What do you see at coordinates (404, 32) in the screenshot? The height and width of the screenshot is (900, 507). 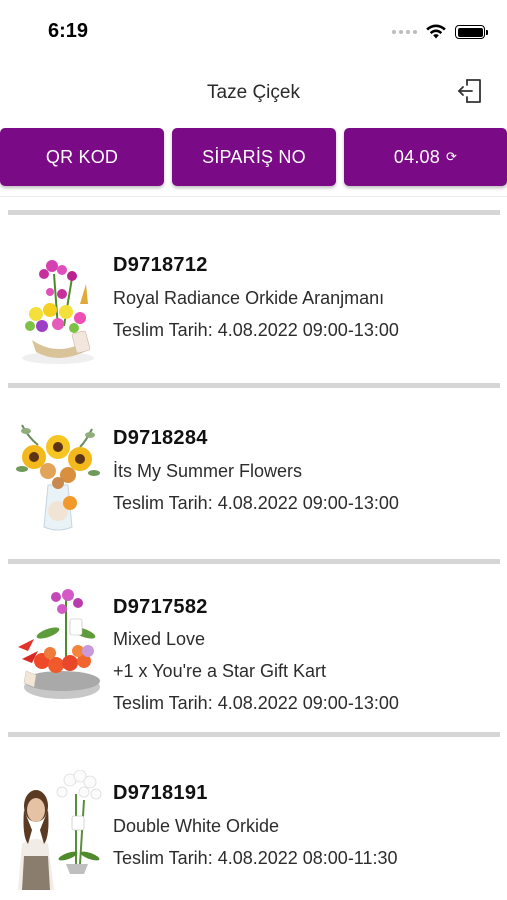 I see `signal-icon` at bounding box center [404, 32].